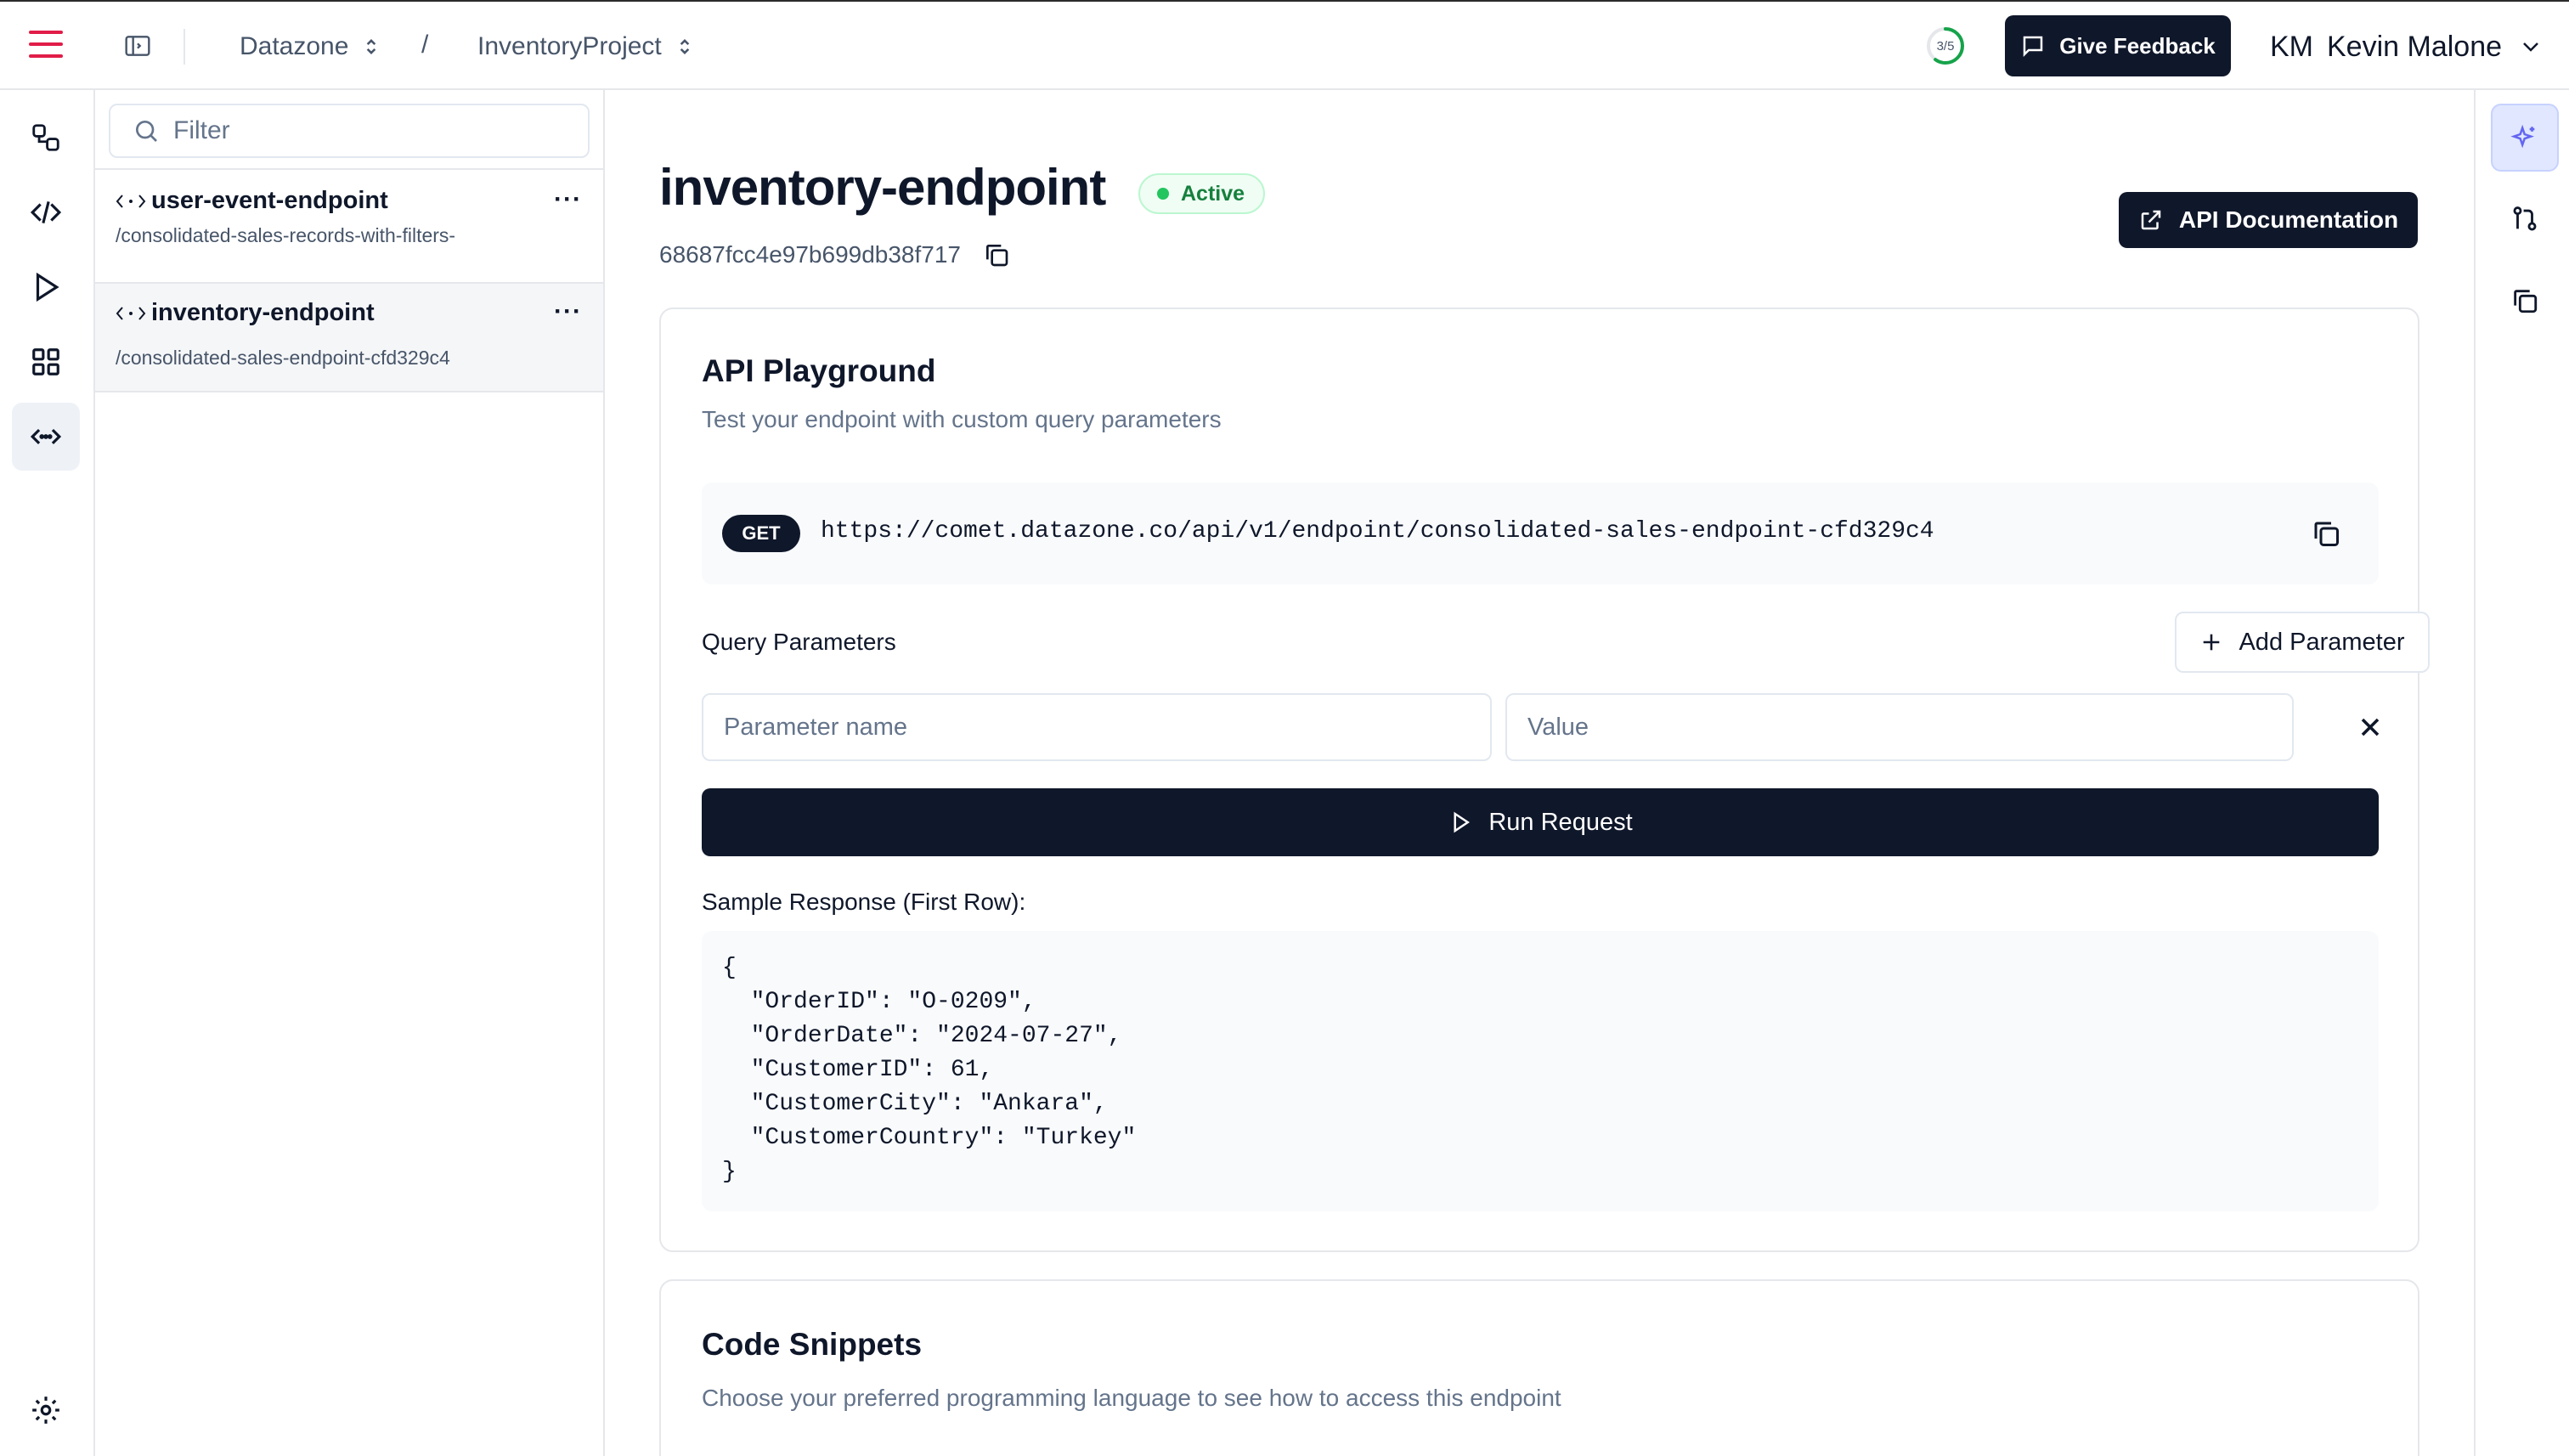 Image resolution: width=2569 pixels, height=1456 pixels. I want to click on run-request-label: Run Request, so click(1561, 822).